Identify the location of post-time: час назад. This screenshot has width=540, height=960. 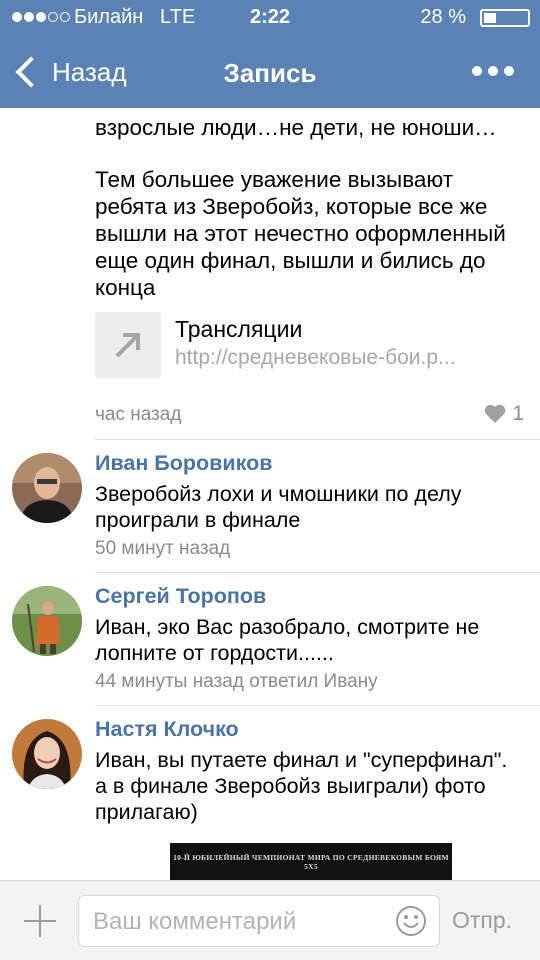
(138, 414).